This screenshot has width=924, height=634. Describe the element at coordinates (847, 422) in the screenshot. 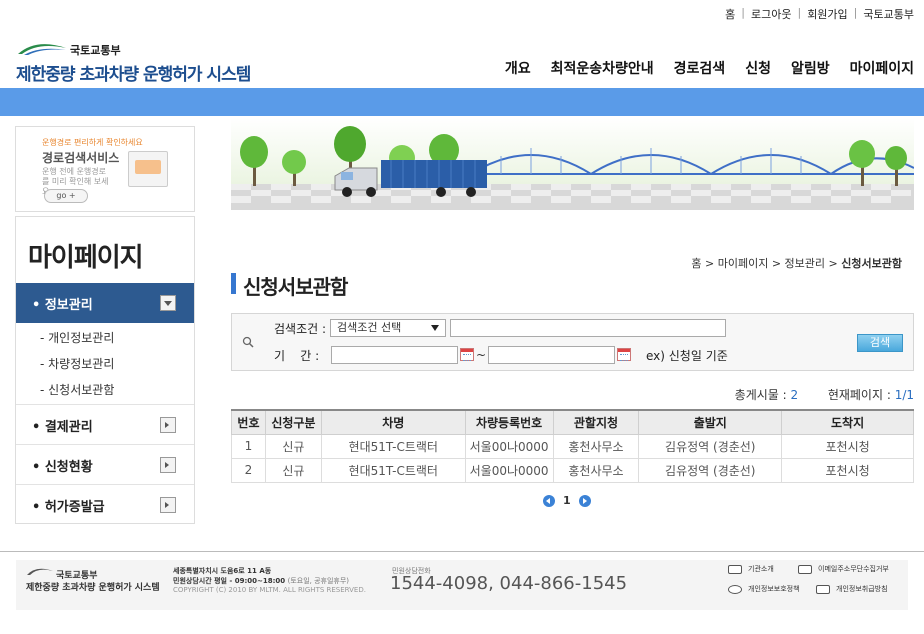

I see `col-destination: 도착지` at that location.